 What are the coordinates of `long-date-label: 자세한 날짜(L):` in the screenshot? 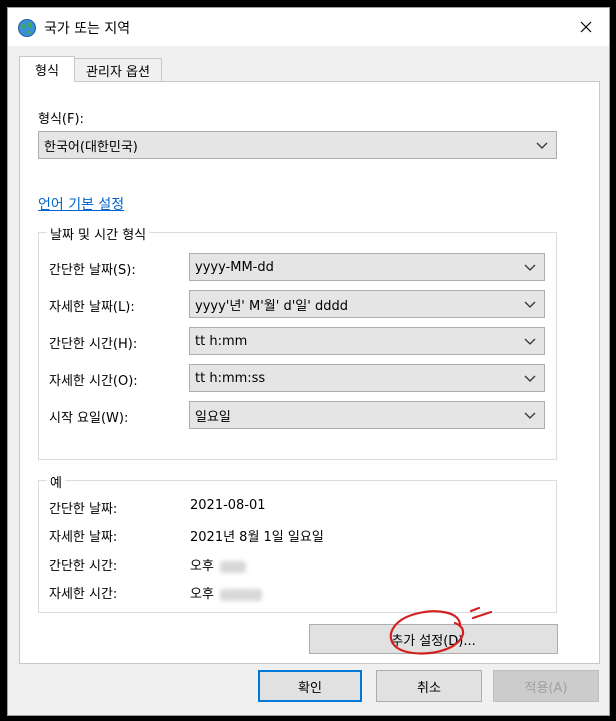 It's located at (92, 307).